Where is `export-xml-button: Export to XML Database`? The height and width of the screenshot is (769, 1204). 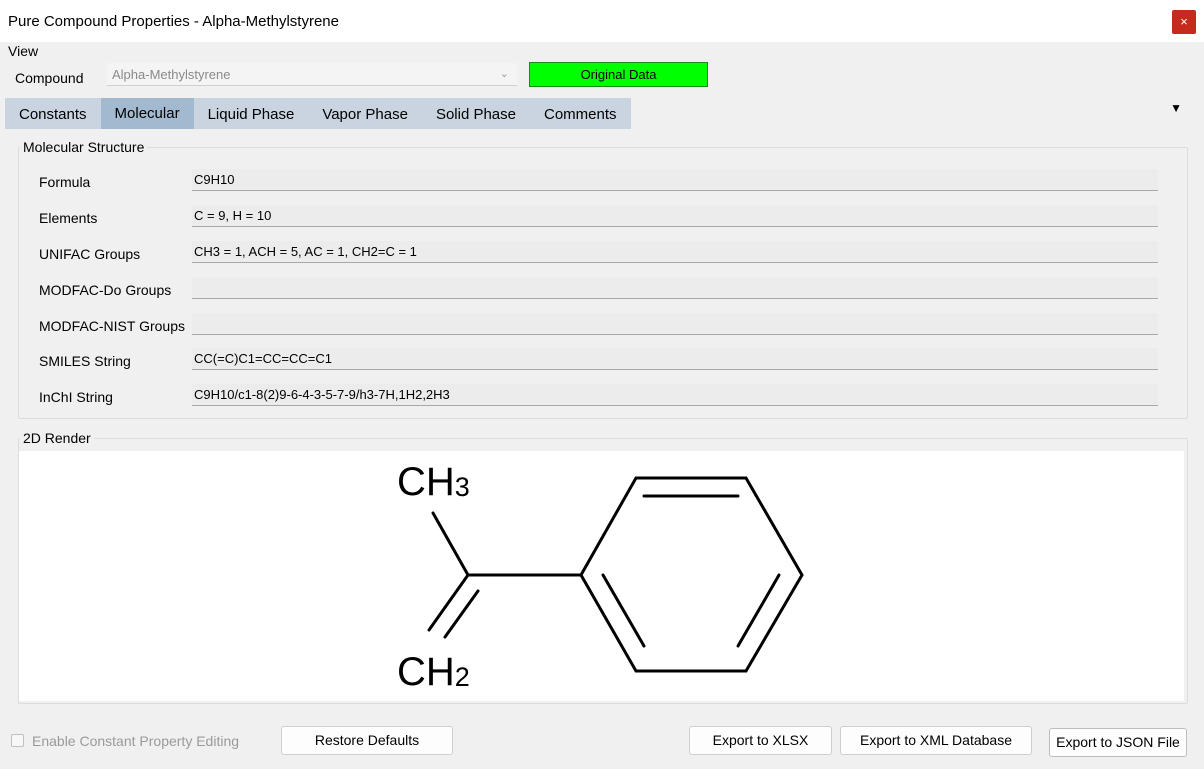
export-xml-button: Export to XML Database is located at coordinates (936, 740).